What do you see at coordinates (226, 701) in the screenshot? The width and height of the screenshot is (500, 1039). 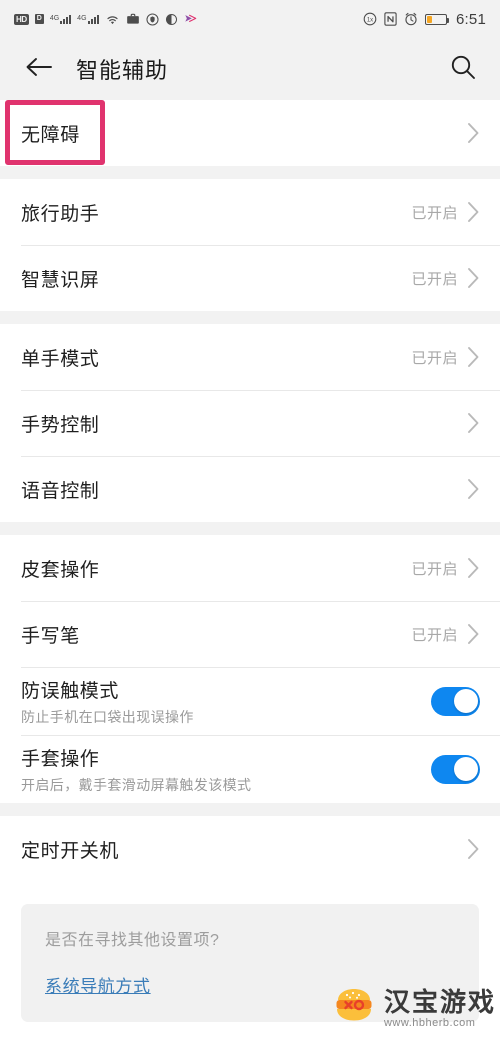 I see `row-texts: 防误触模式防止手机在口袋出现误操作` at bounding box center [226, 701].